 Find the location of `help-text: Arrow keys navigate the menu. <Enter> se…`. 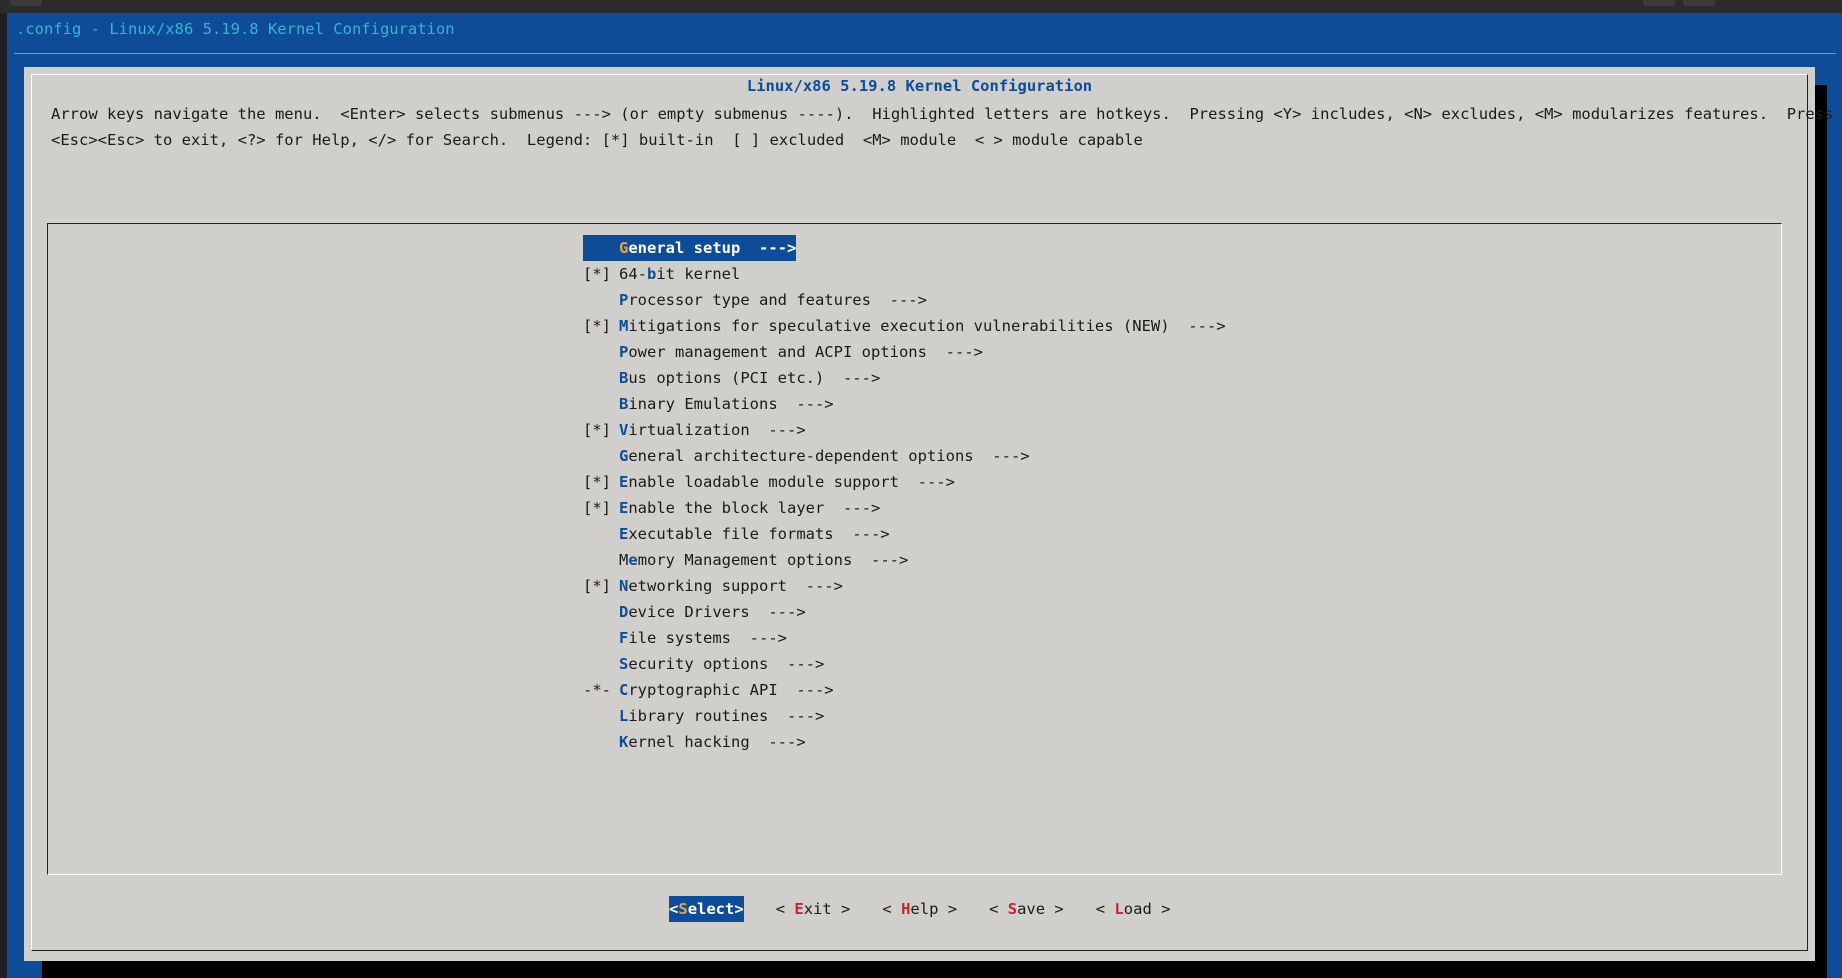

help-text: Arrow keys navigate the menu. <Enter> se… is located at coordinates (942, 127).